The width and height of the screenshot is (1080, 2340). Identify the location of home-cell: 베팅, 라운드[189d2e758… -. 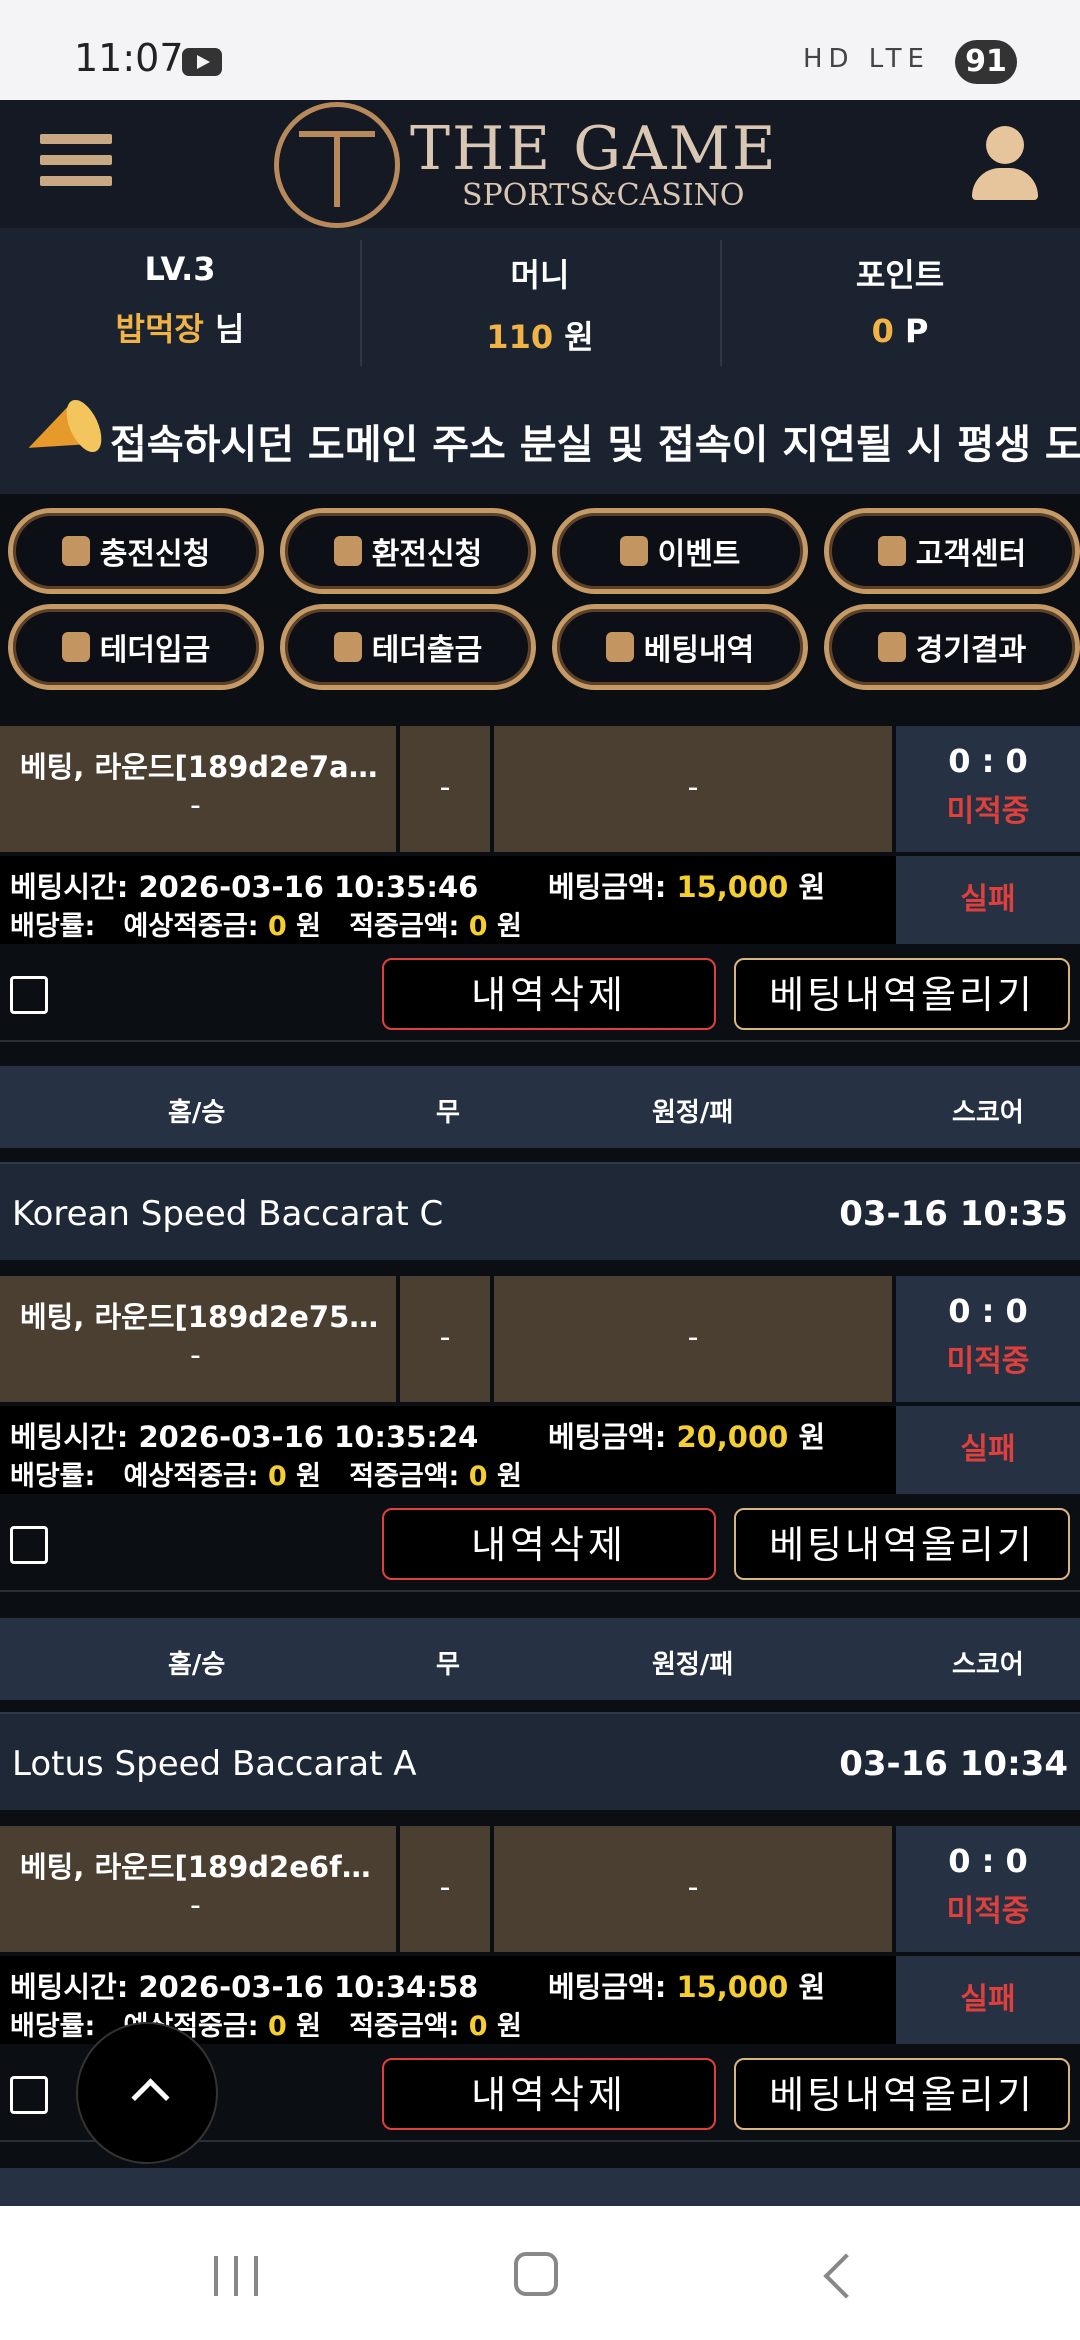
(198, 1339).